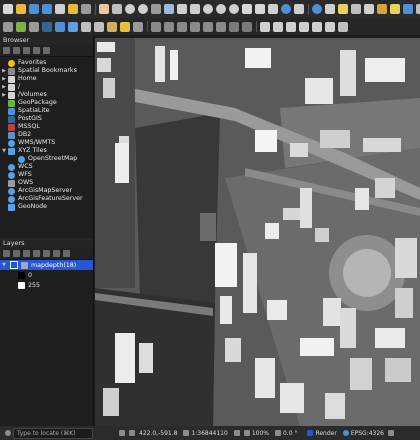 This screenshot has width=420, height=440. Describe the element at coordinates (46, 191) in the screenshot. I see `browser-item: ArcGisMapServer` at that location.